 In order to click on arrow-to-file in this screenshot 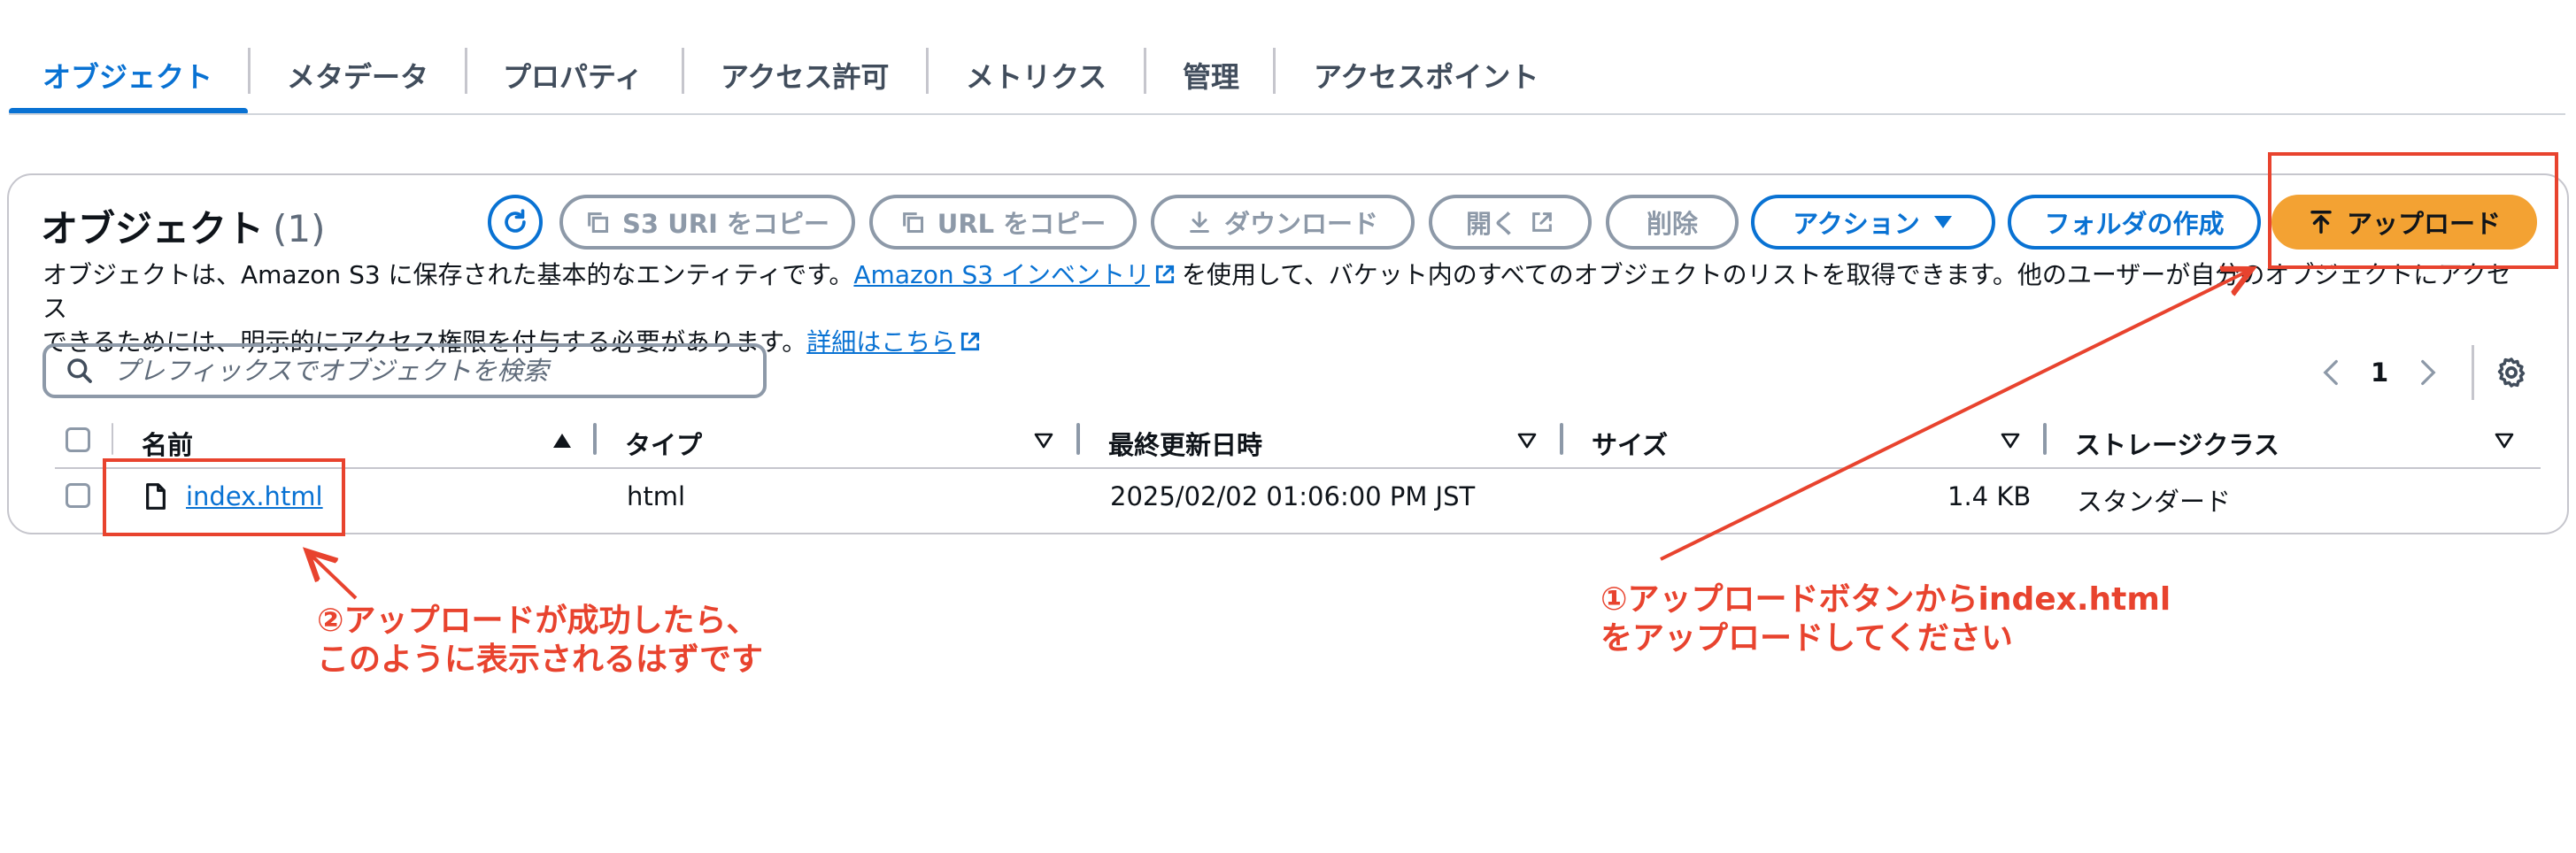, I will do `click(334, 577)`.